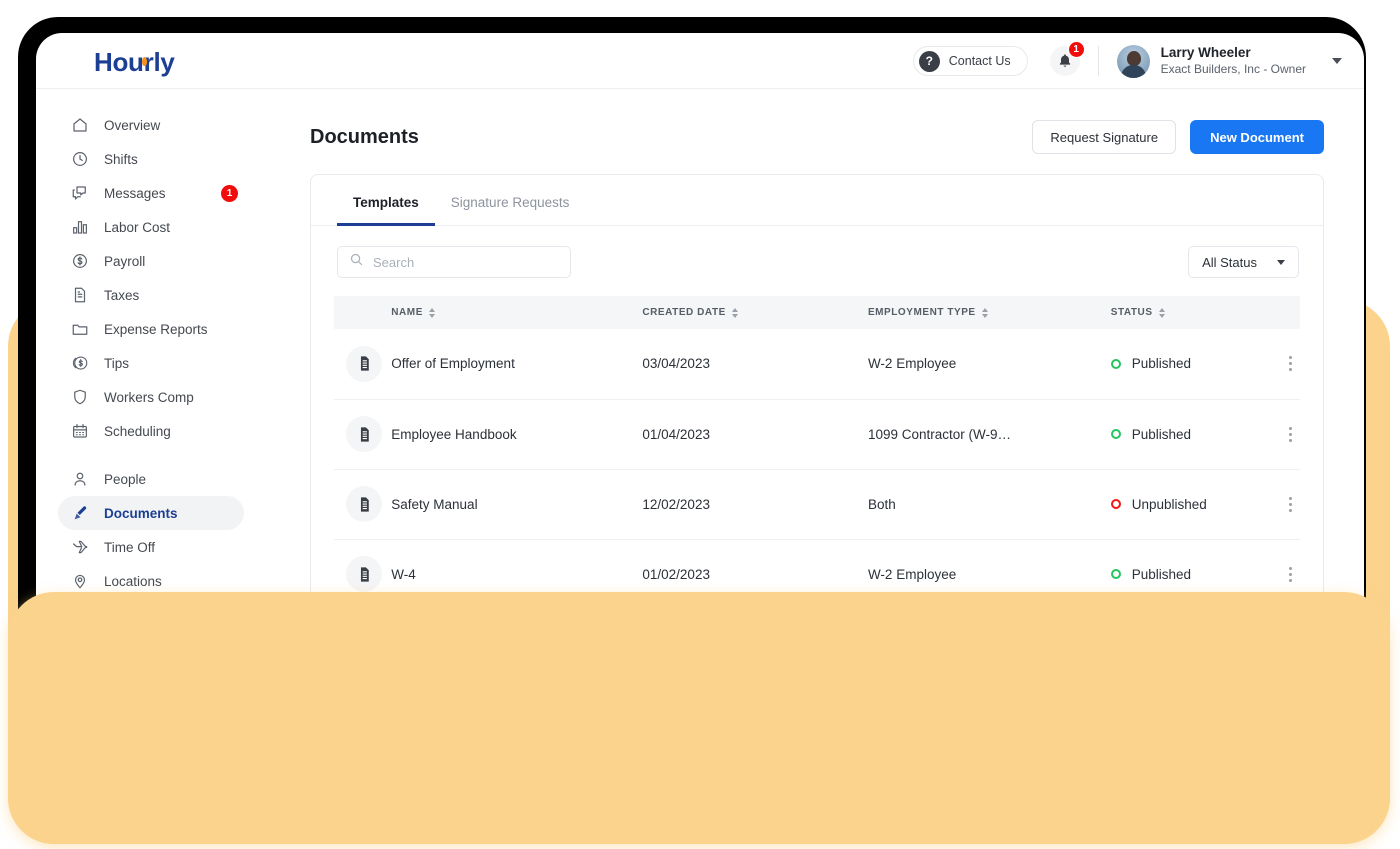 Image resolution: width=1400 pixels, height=849 pixels. What do you see at coordinates (516, 312) in the screenshot?
I see `th-name: NAME` at bounding box center [516, 312].